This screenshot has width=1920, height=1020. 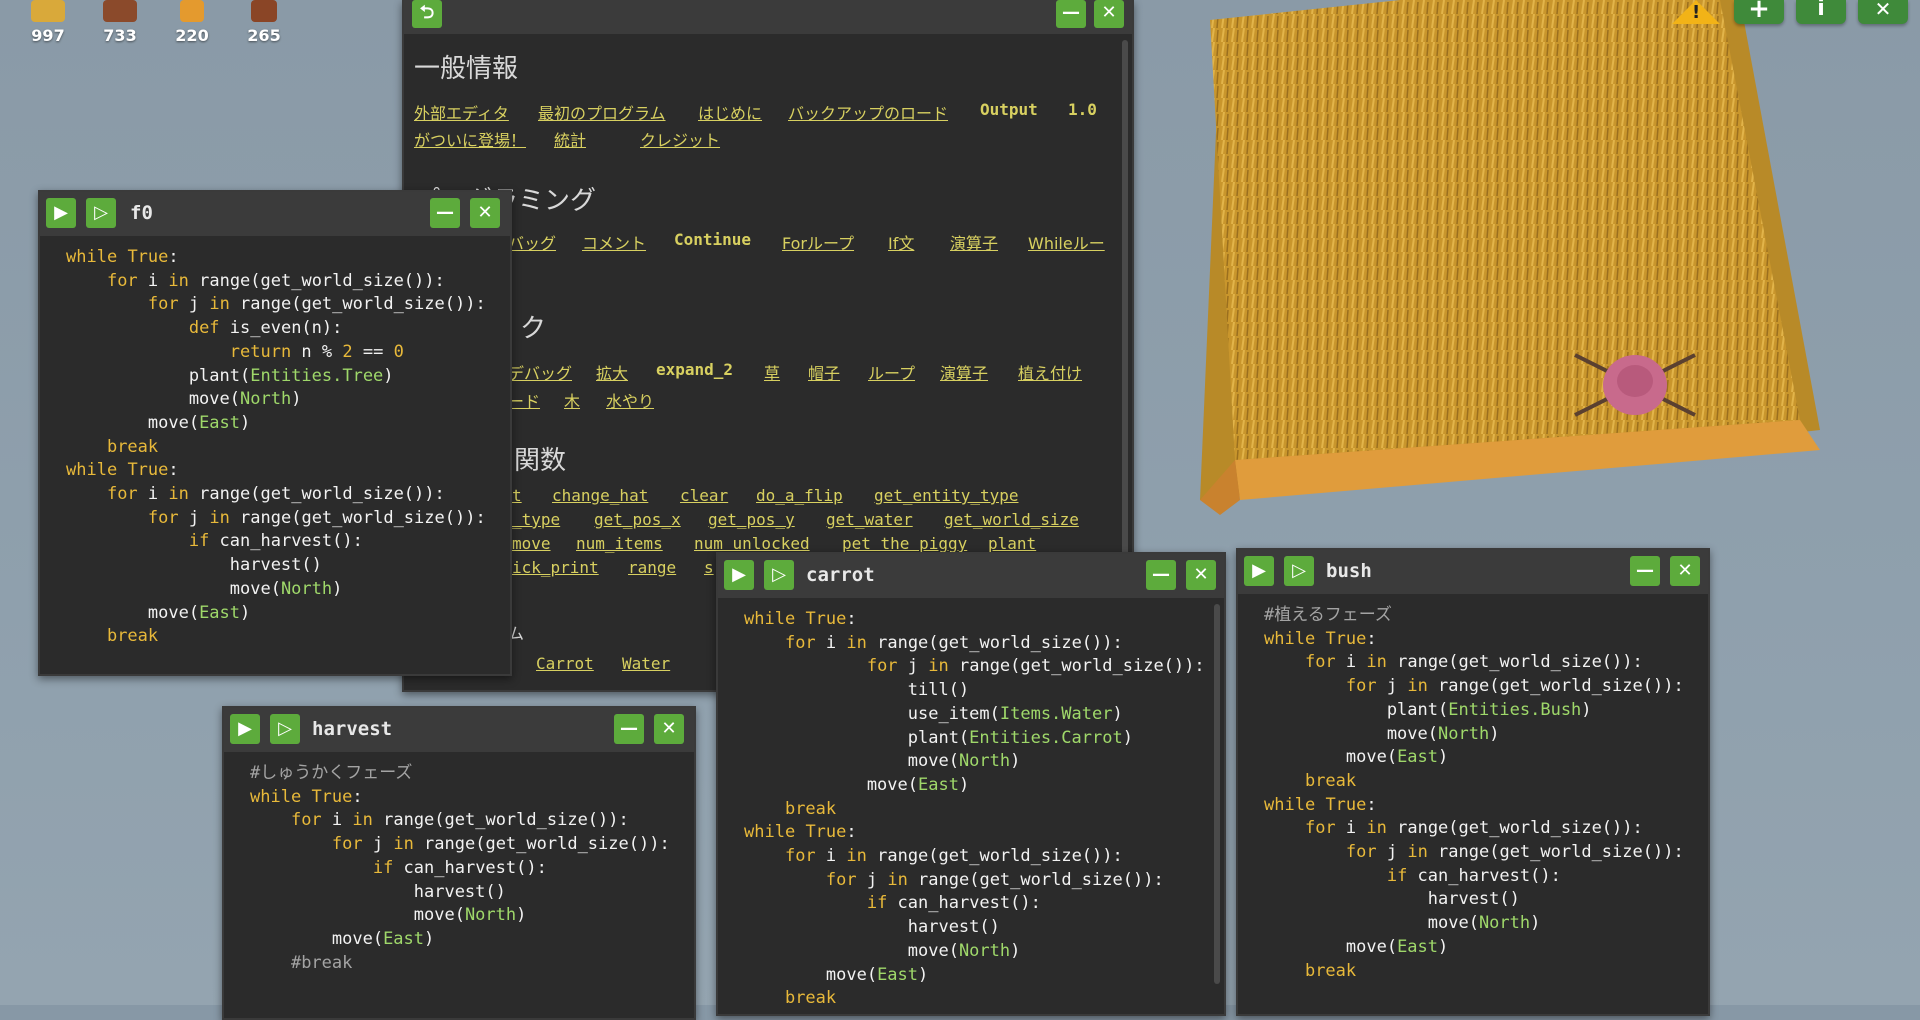 I want to click on code-scrollbar, so click(x=1217, y=794).